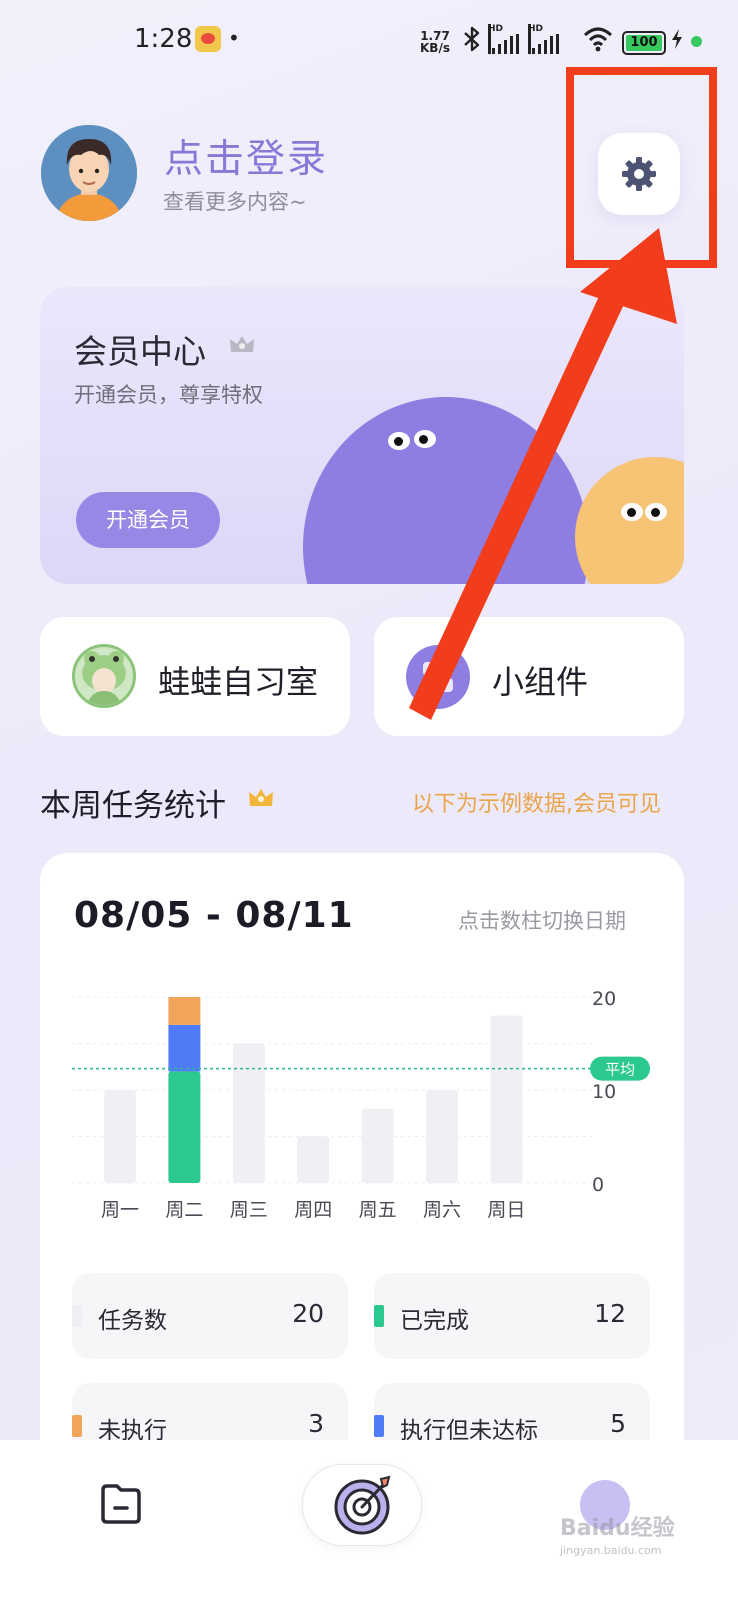 The image size is (738, 1600). Describe the element at coordinates (210, 1316) in the screenshot. I see `legend-total: 任务数 20` at that location.